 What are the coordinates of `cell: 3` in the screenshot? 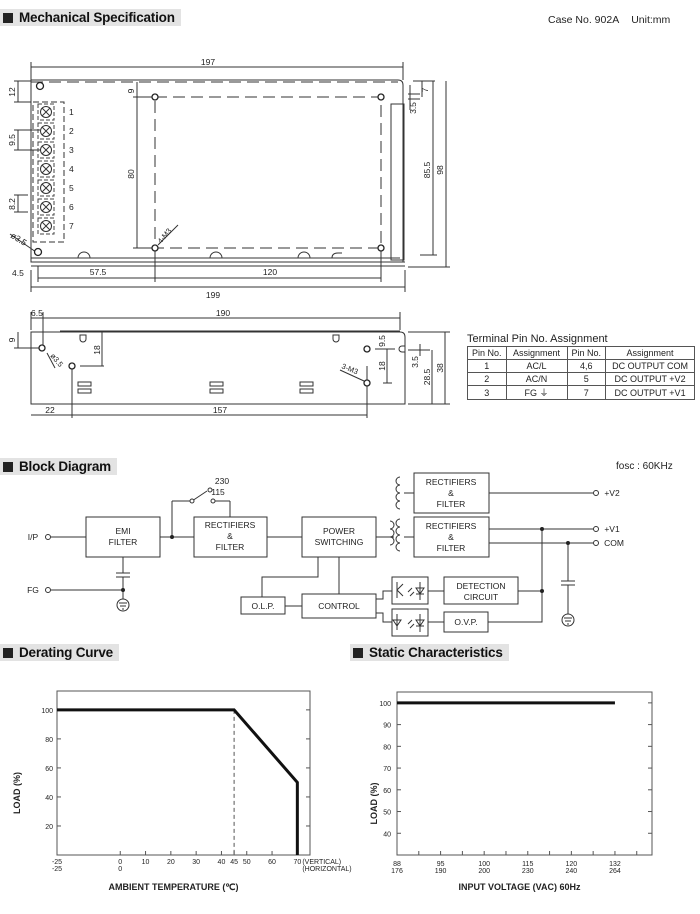 It's located at (487, 392).